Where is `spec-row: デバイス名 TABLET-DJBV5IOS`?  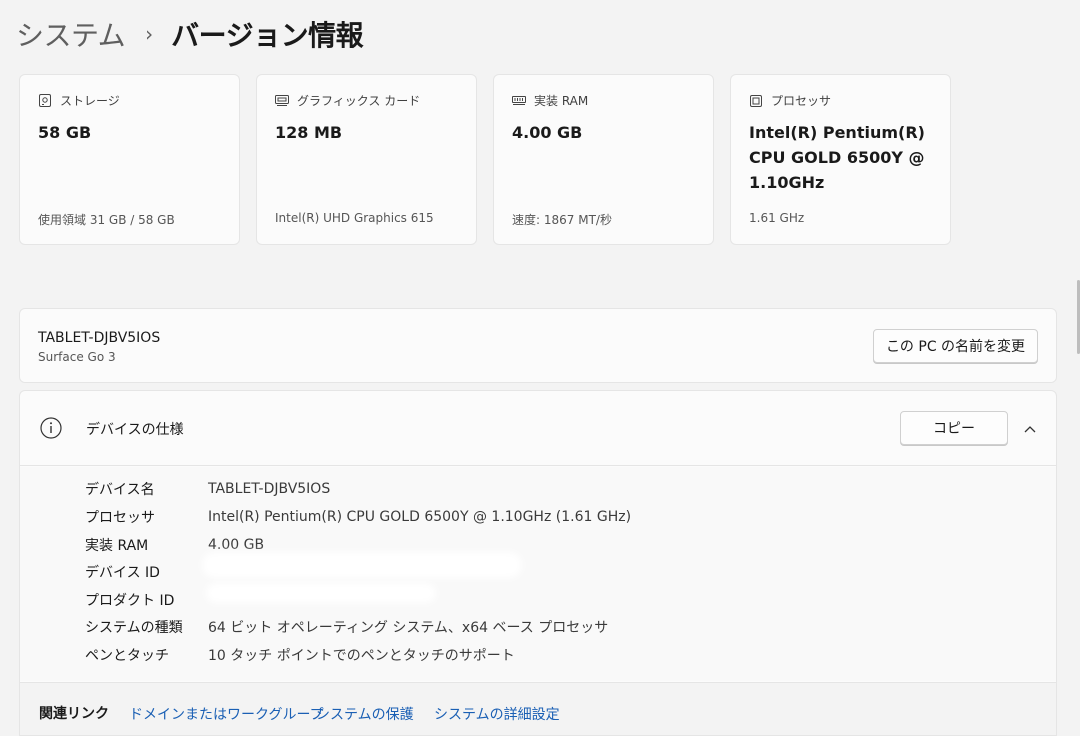
spec-row: デバイス名 TABLET-DJBV5IOS is located at coordinates (207, 489).